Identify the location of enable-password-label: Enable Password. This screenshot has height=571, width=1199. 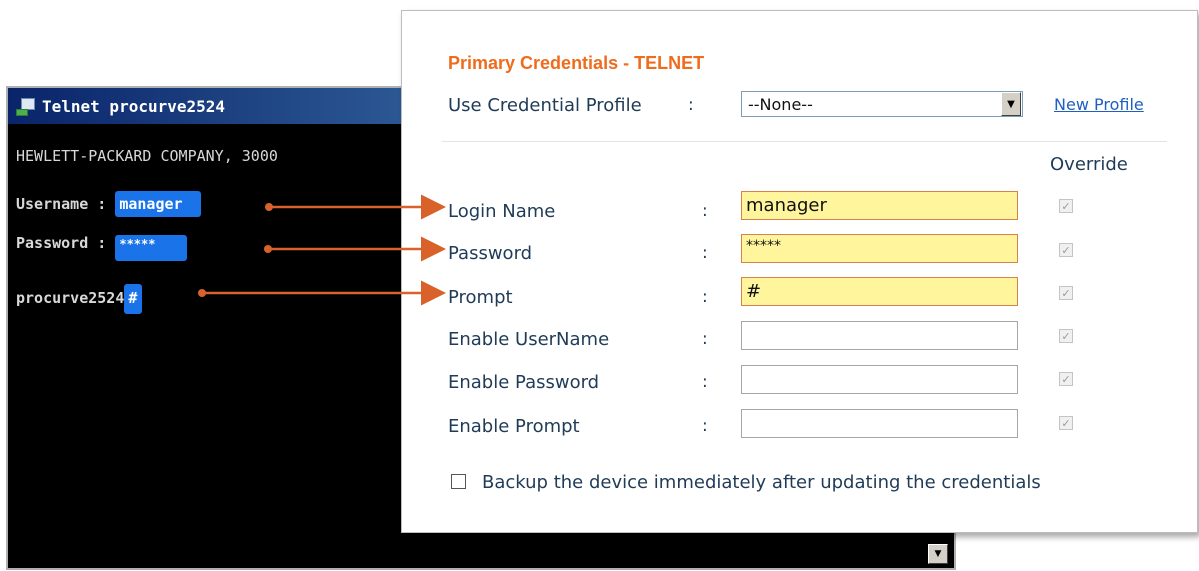
(524, 382).